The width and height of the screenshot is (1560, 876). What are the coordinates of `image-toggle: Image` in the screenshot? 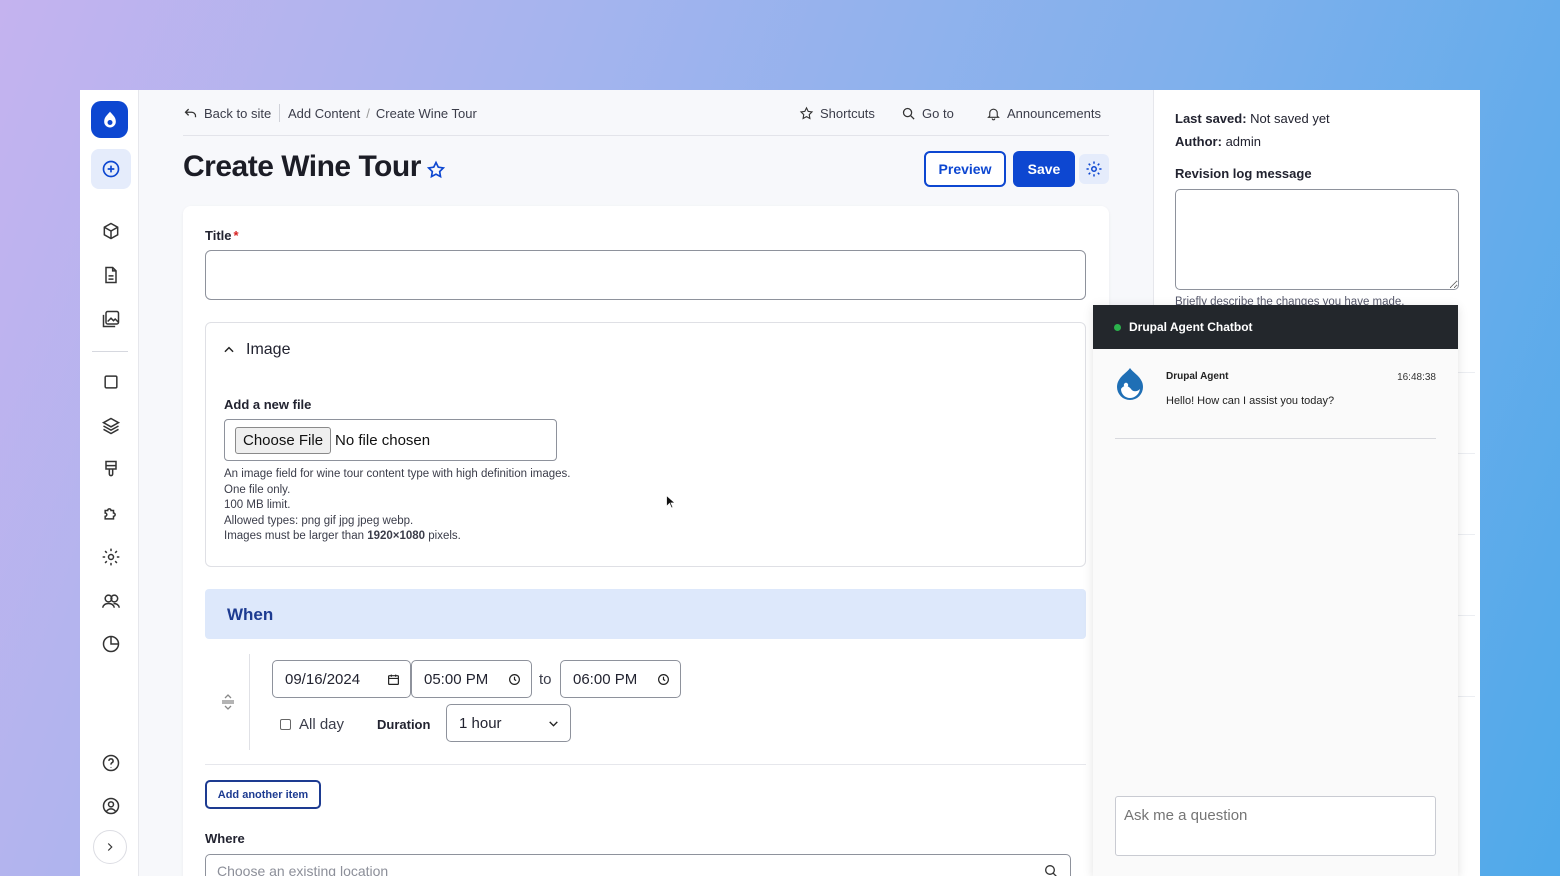 It's located at (256, 350).